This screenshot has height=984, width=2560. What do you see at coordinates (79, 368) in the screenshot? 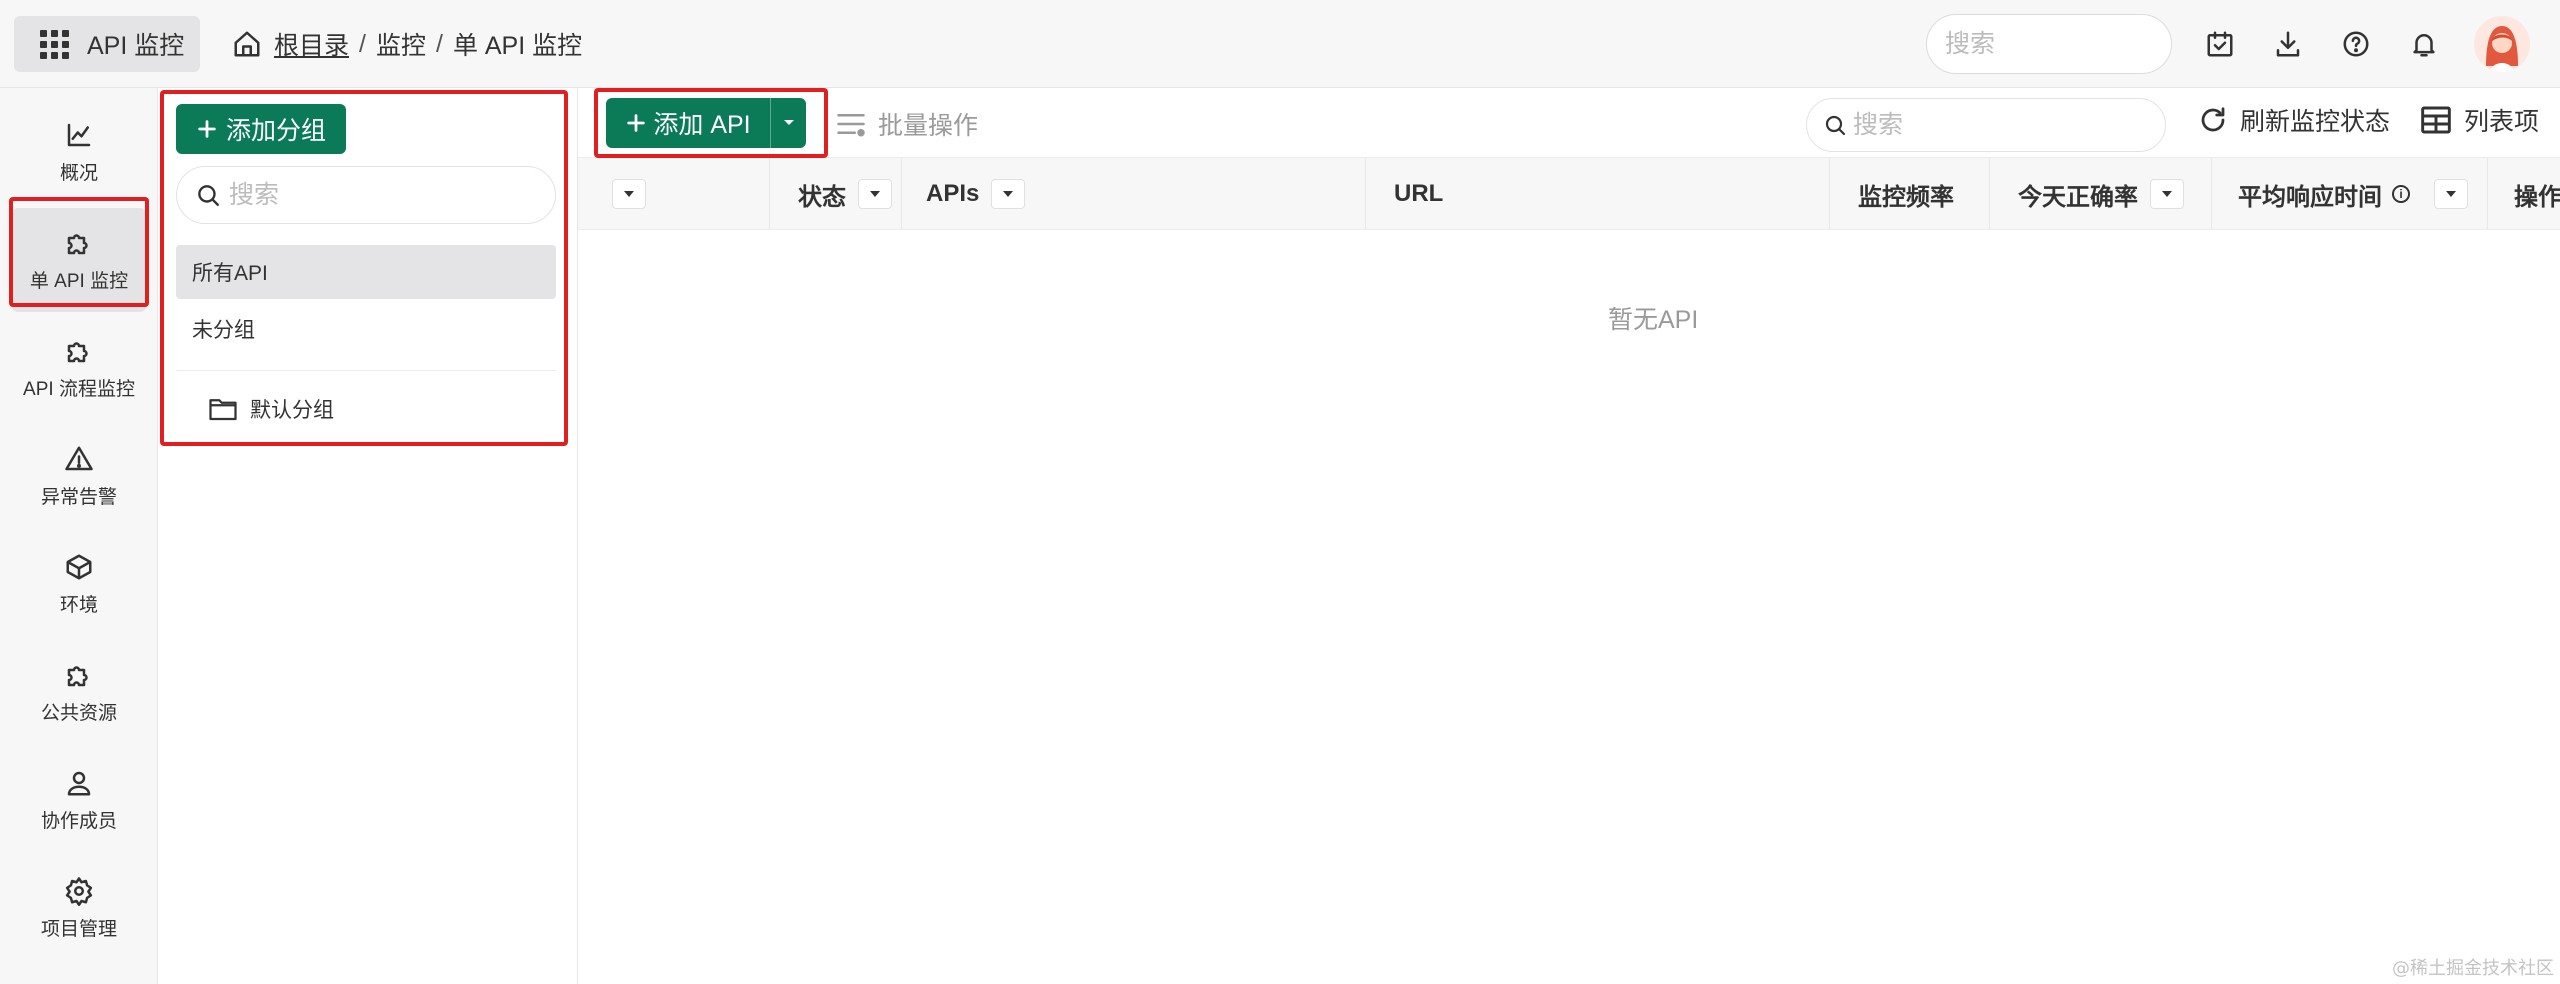
I see `nav-item-api-flow-monitor: API 流程监控` at bounding box center [79, 368].